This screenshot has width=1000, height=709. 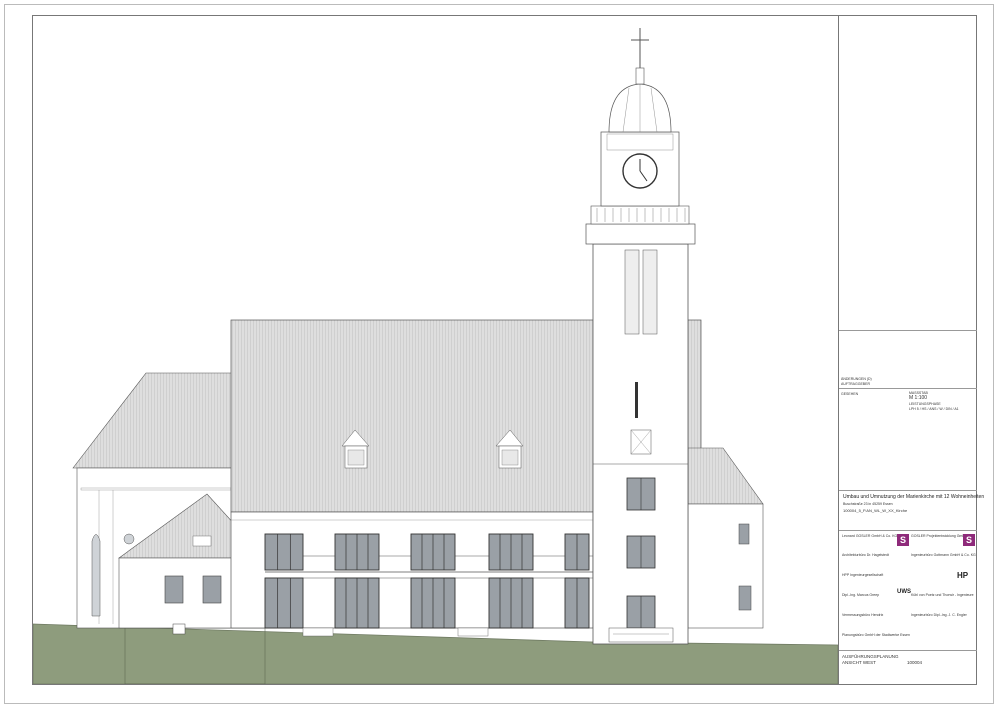 I want to click on project-address: Buschstraße 23 in 45259 Essen, so click(x=868, y=504).